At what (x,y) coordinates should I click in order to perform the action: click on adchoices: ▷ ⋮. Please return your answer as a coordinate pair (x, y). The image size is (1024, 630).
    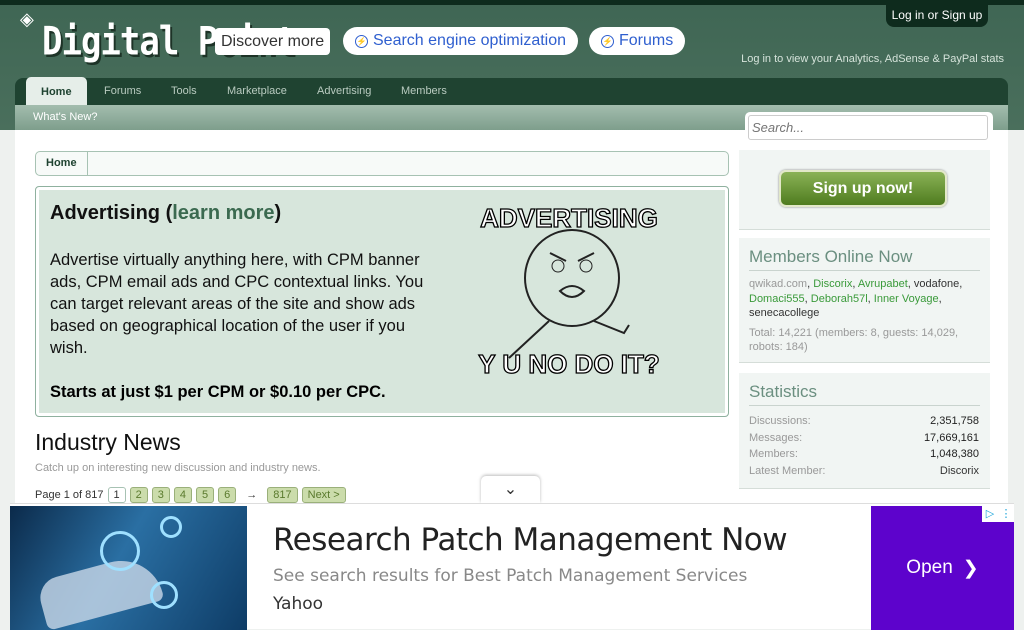
    Looking at the image, I should click on (998, 514).